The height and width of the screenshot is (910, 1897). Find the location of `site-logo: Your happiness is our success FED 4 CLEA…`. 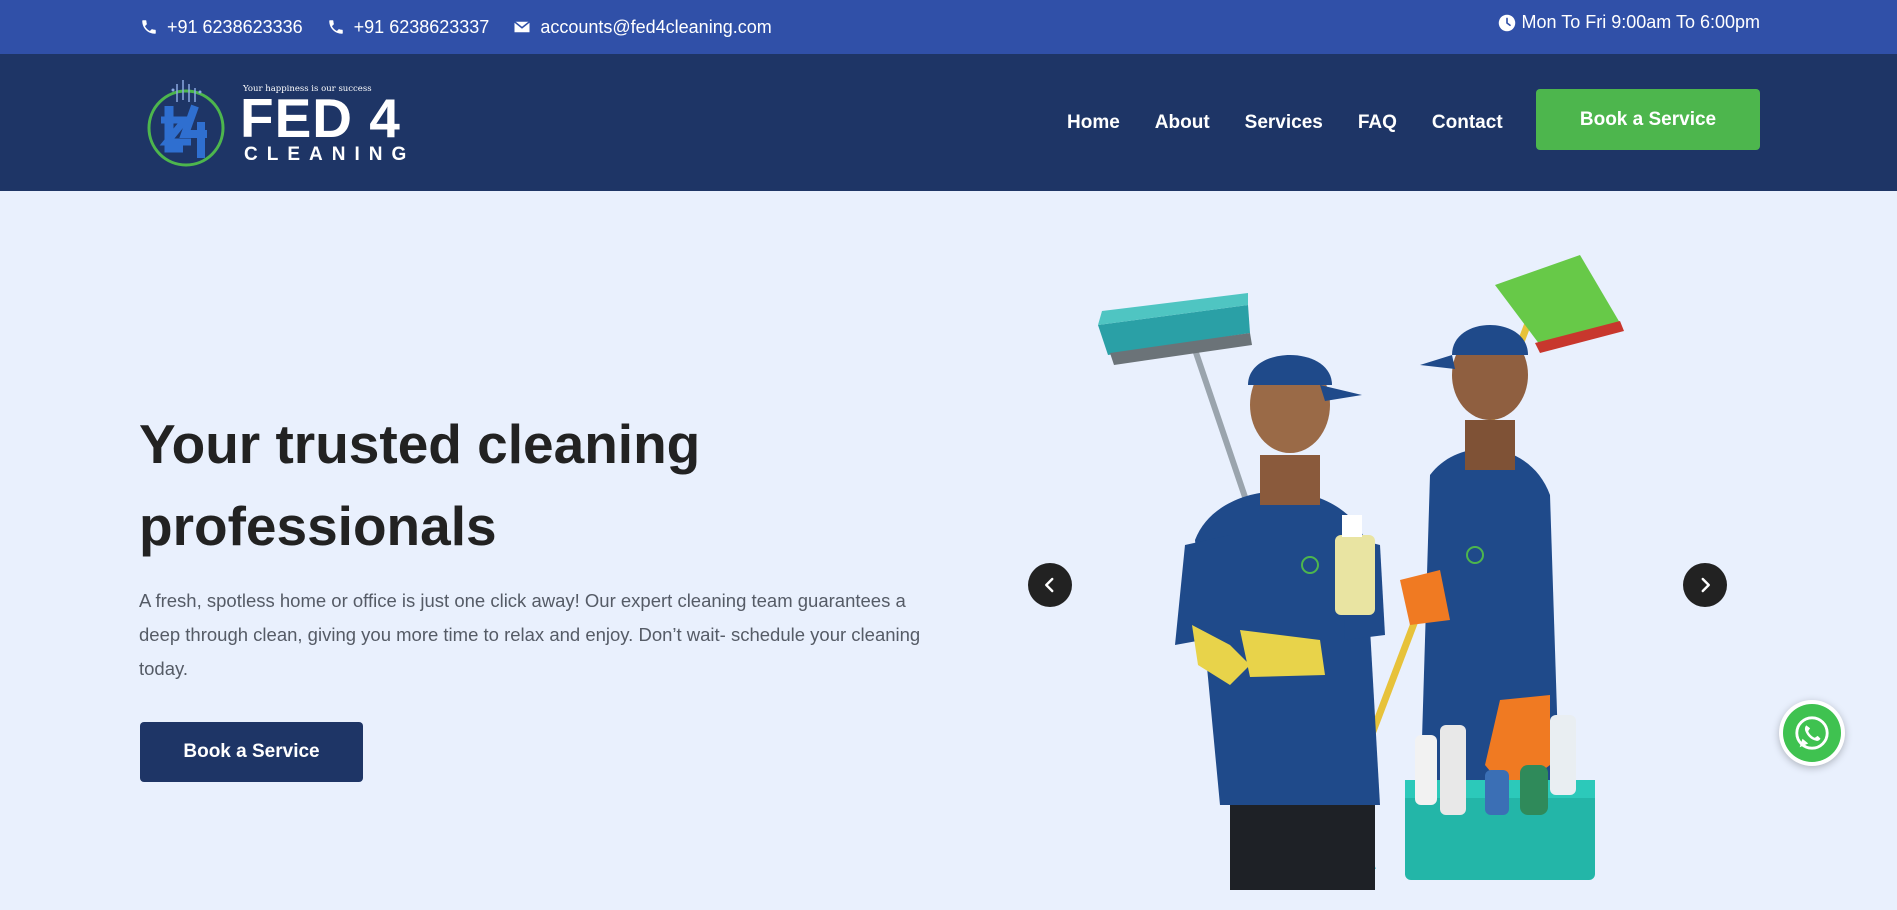

site-logo: Your happiness is our success FED 4 CLEA… is located at coordinates (285, 123).